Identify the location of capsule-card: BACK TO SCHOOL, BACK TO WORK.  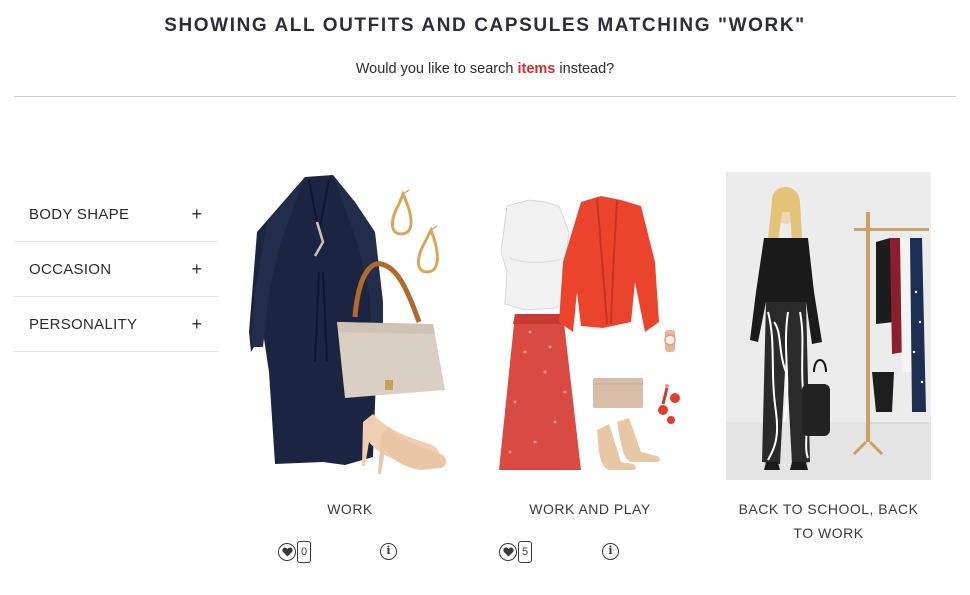
(831, 356).